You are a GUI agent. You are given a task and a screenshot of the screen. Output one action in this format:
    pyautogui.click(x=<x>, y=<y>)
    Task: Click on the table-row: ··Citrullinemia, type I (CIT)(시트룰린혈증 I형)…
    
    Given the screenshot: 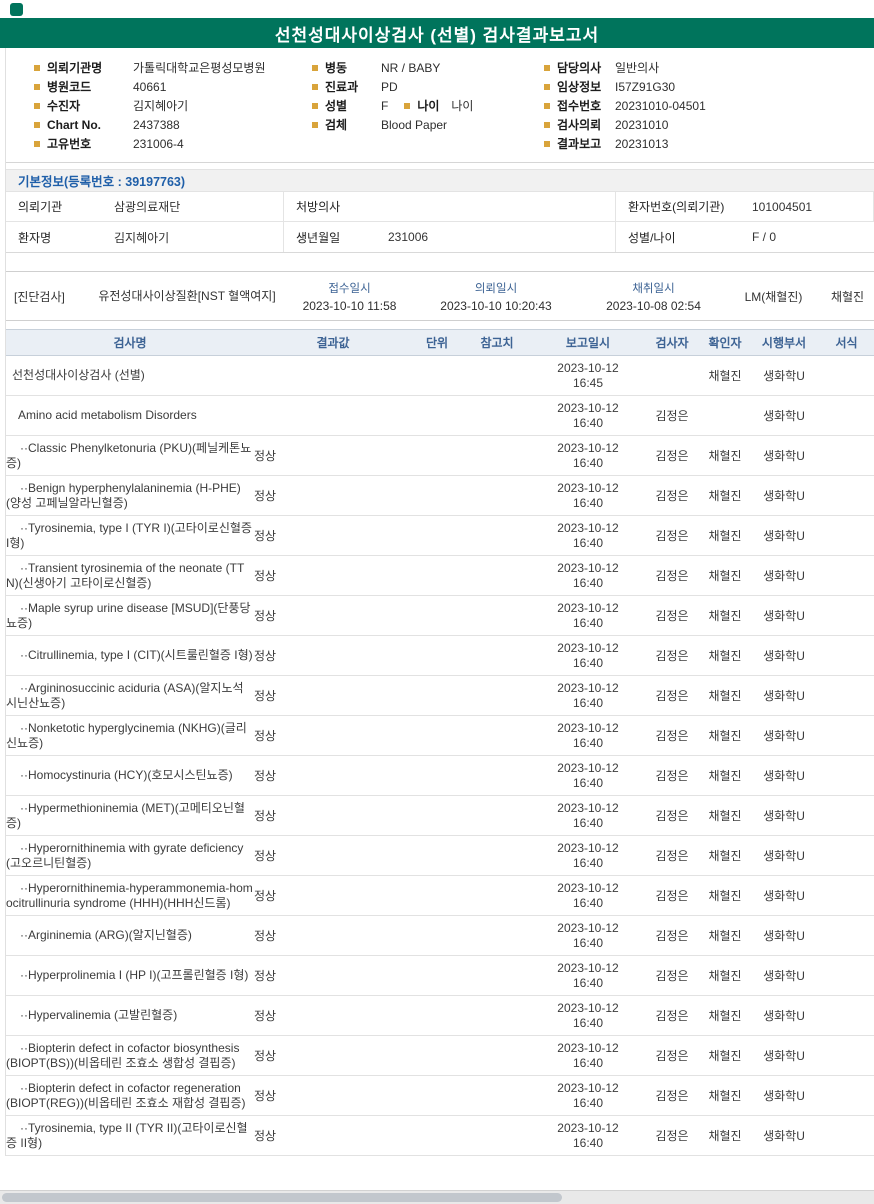 What is the action you would take?
    pyautogui.click(x=440, y=655)
    